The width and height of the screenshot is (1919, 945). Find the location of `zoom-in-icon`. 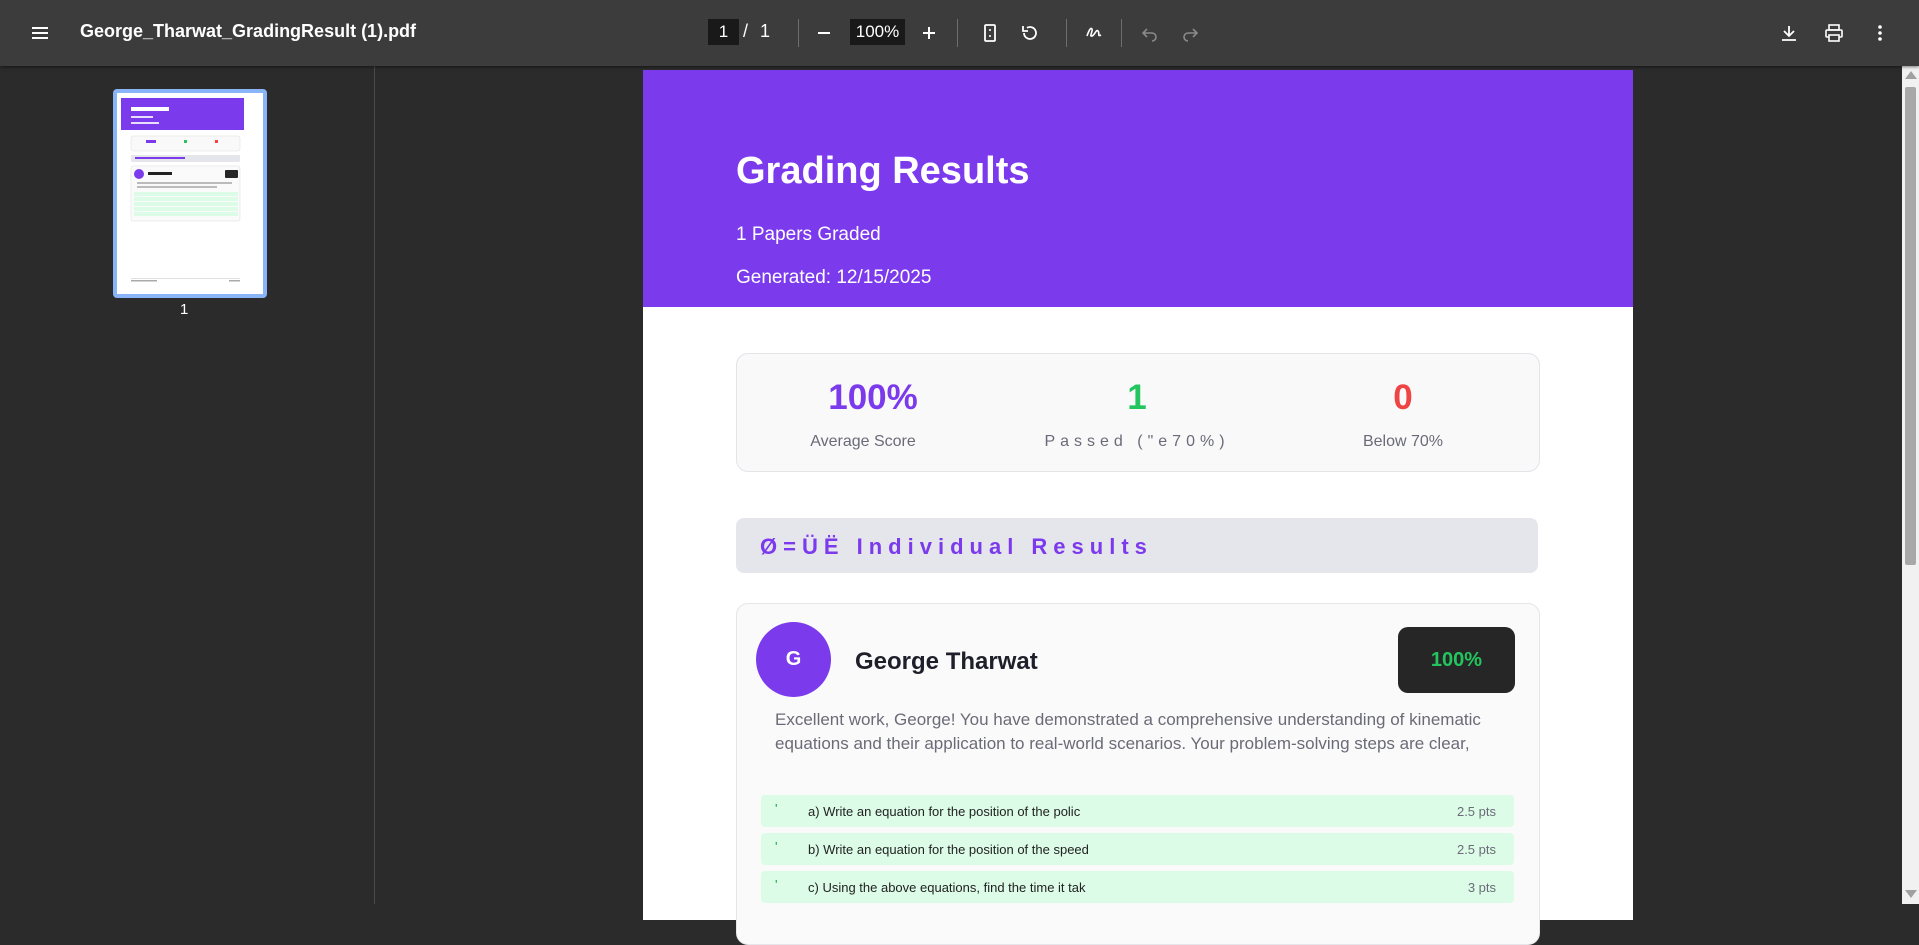

zoom-in-icon is located at coordinates (929, 33).